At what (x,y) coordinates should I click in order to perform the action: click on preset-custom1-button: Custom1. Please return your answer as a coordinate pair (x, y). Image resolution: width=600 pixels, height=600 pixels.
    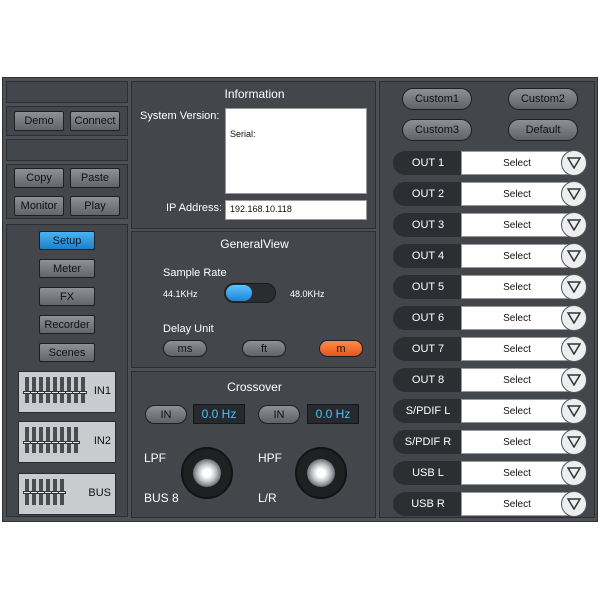
    Looking at the image, I should click on (437, 99).